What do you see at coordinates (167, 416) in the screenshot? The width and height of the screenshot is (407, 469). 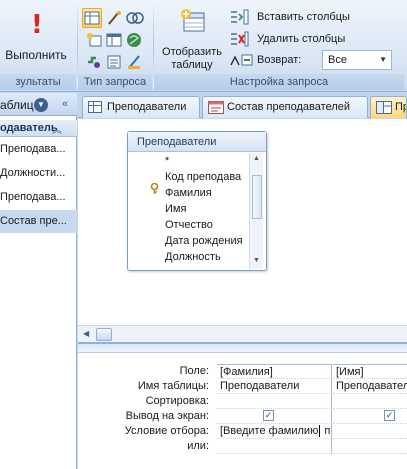 I see `row-label-show: Вывод на экран:` at bounding box center [167, 416].